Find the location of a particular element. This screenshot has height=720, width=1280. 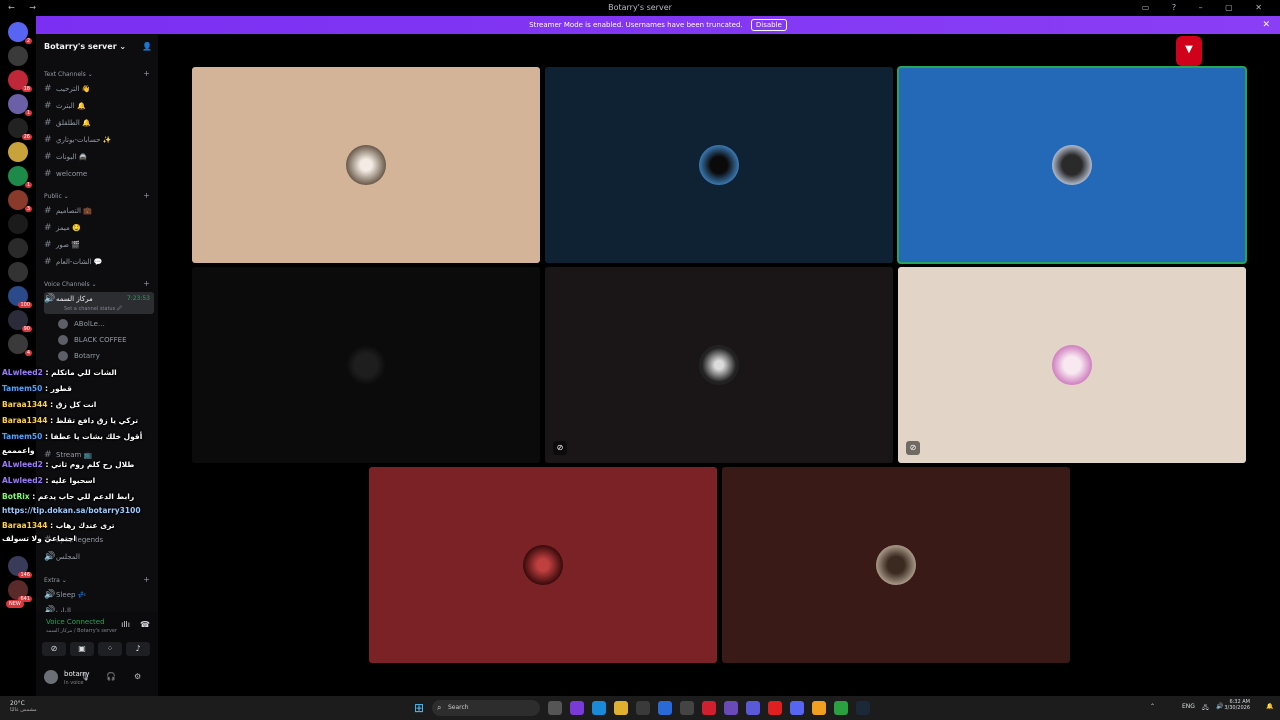

server-icon: 146 is located at coordinates (20, 567).